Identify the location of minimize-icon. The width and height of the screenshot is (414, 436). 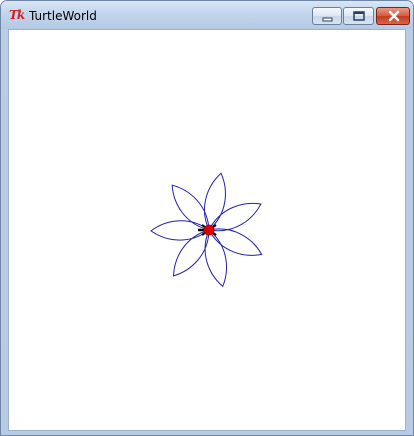
(327, 19).